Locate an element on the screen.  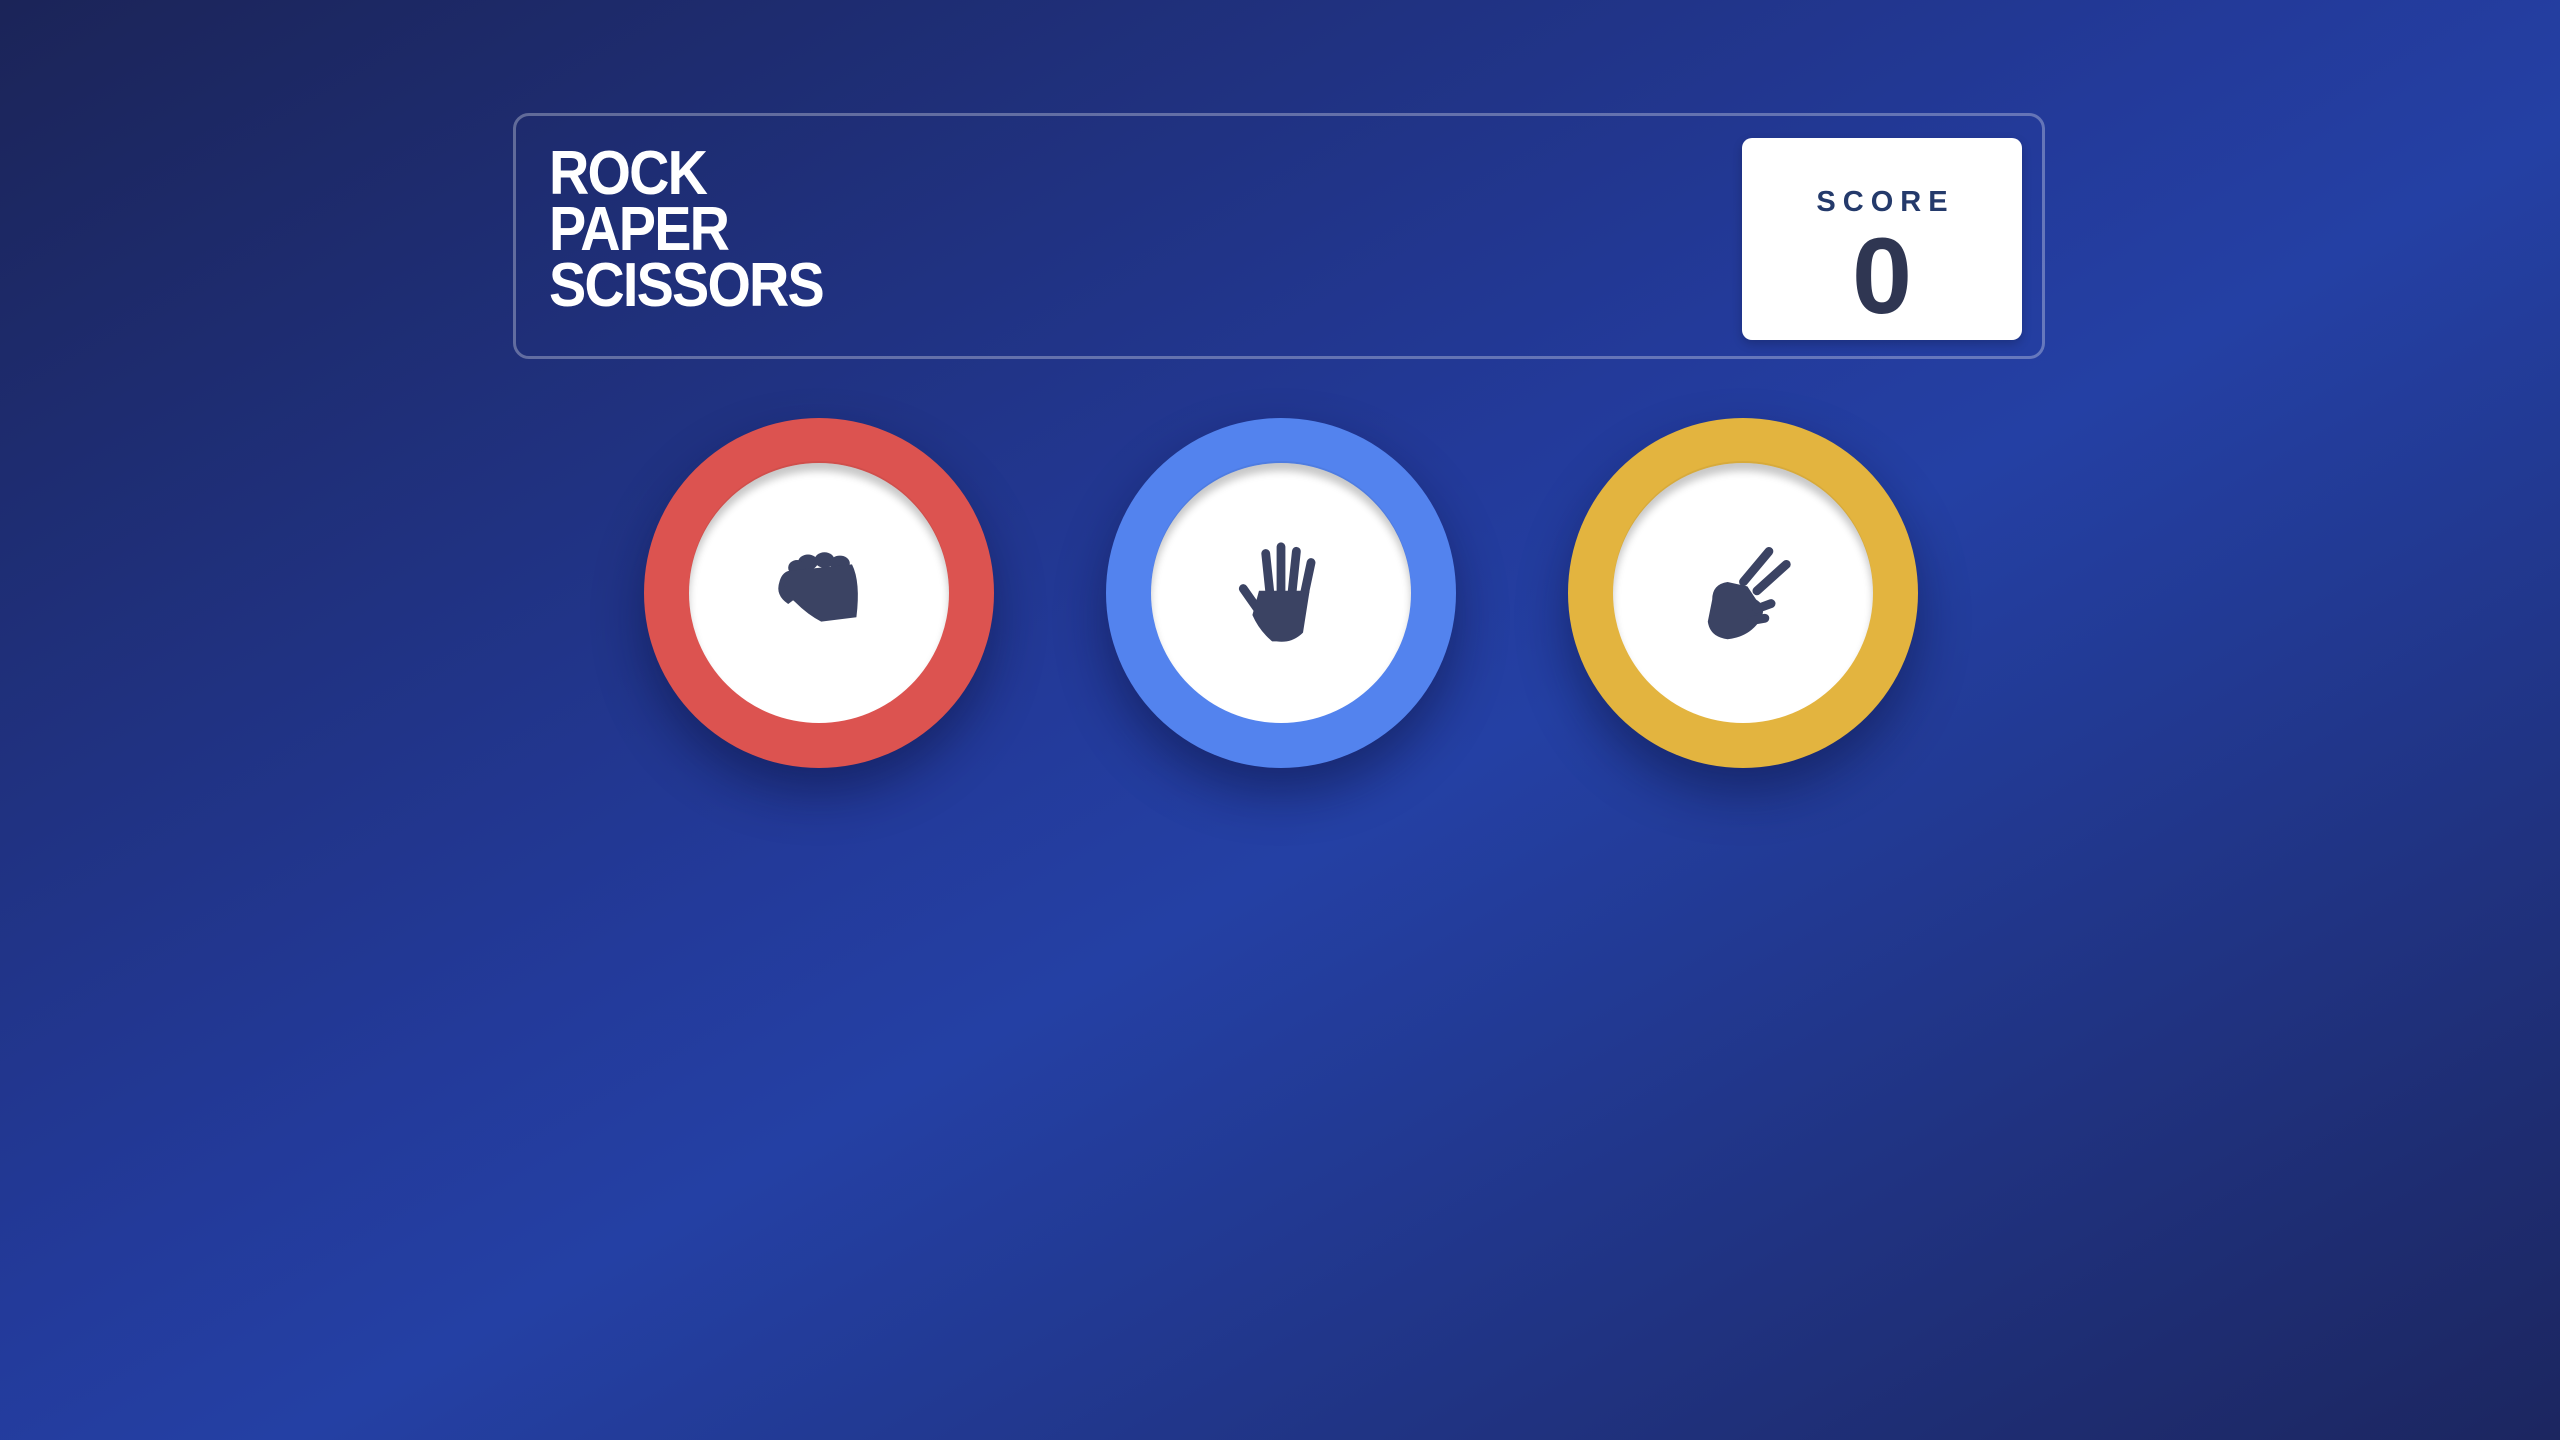
score-box: SCORE 0 is located at coordinates (1882, 239).